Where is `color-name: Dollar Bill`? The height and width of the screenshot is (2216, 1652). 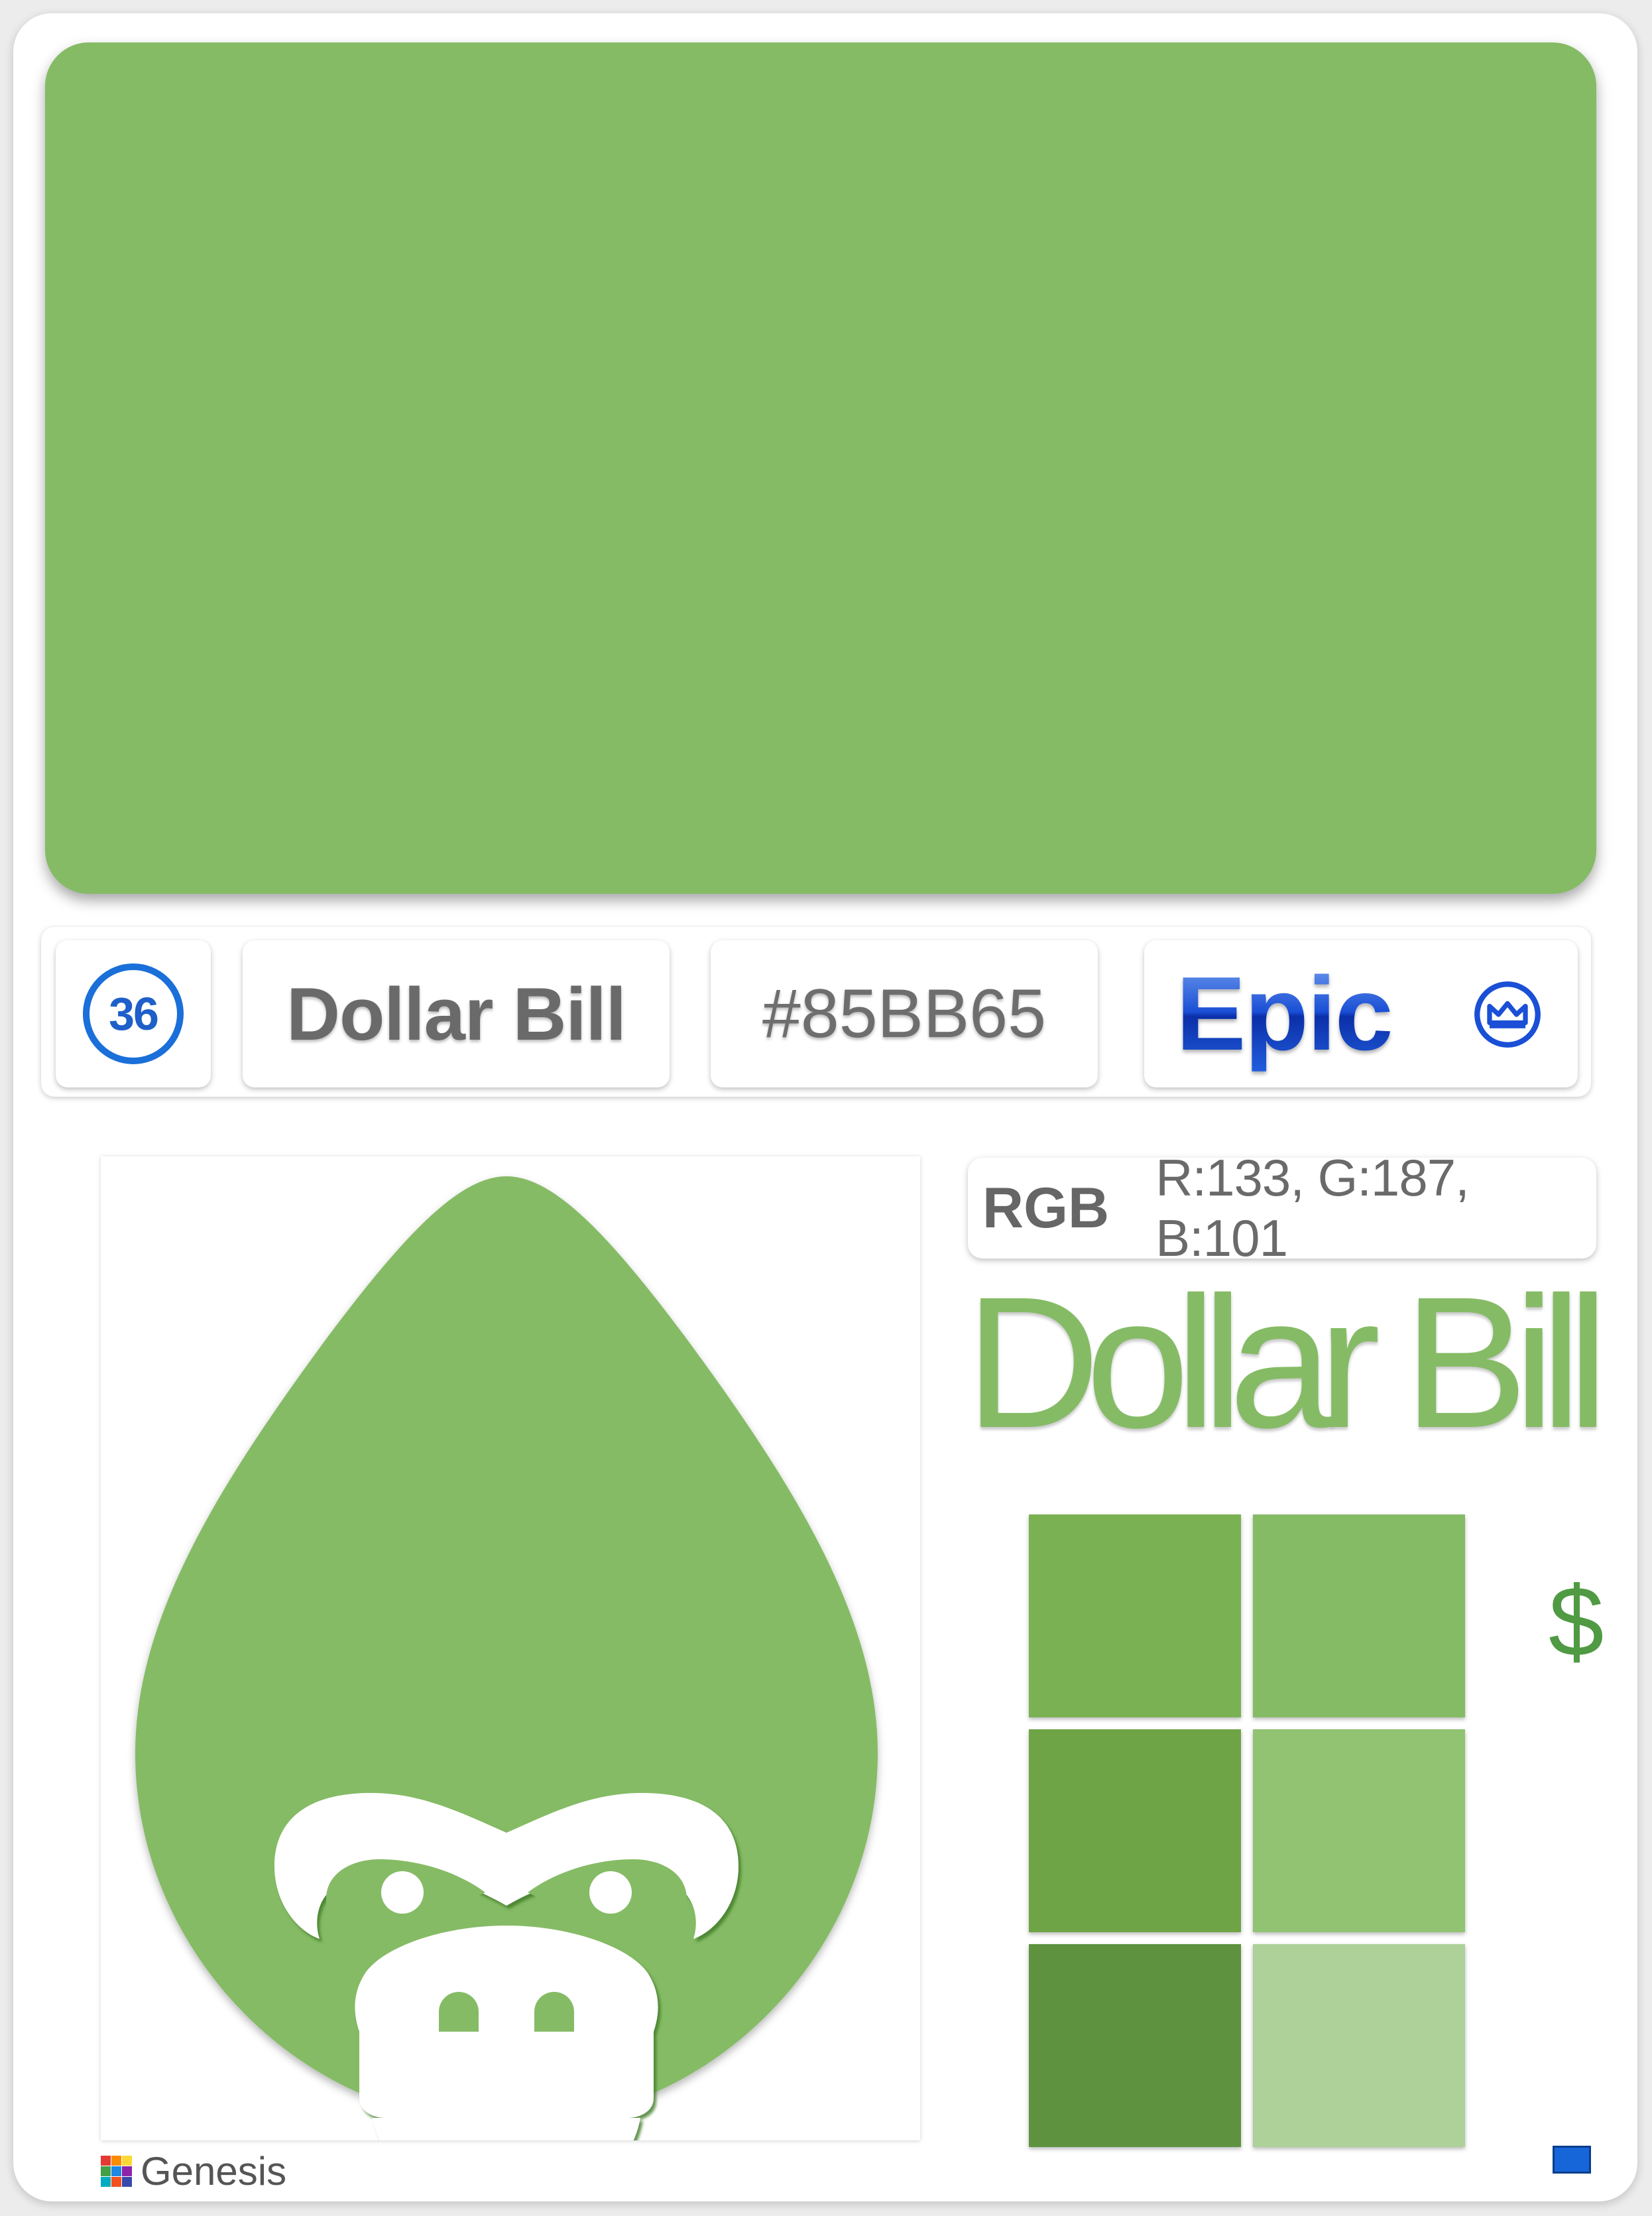 color-name: Dollar Bill is located at coordinates (456, 1014).